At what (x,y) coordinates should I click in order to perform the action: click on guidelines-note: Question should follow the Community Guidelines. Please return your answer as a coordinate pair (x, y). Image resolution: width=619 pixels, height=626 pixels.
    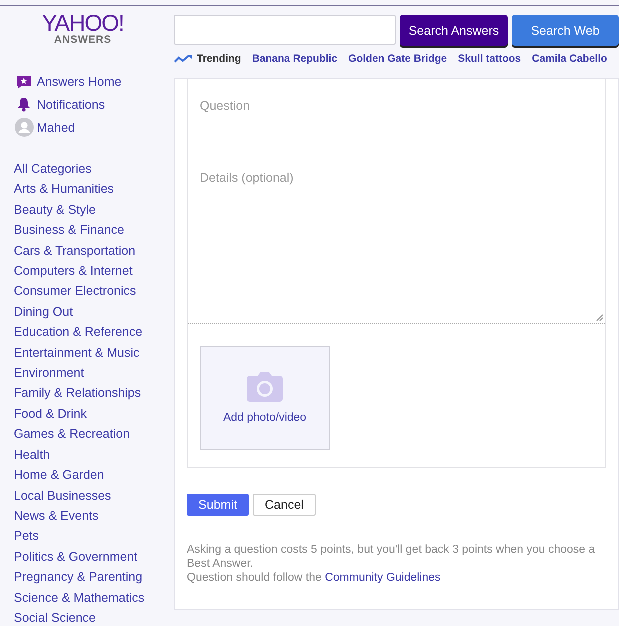
    Looking at the image, I should click on (314, 578).